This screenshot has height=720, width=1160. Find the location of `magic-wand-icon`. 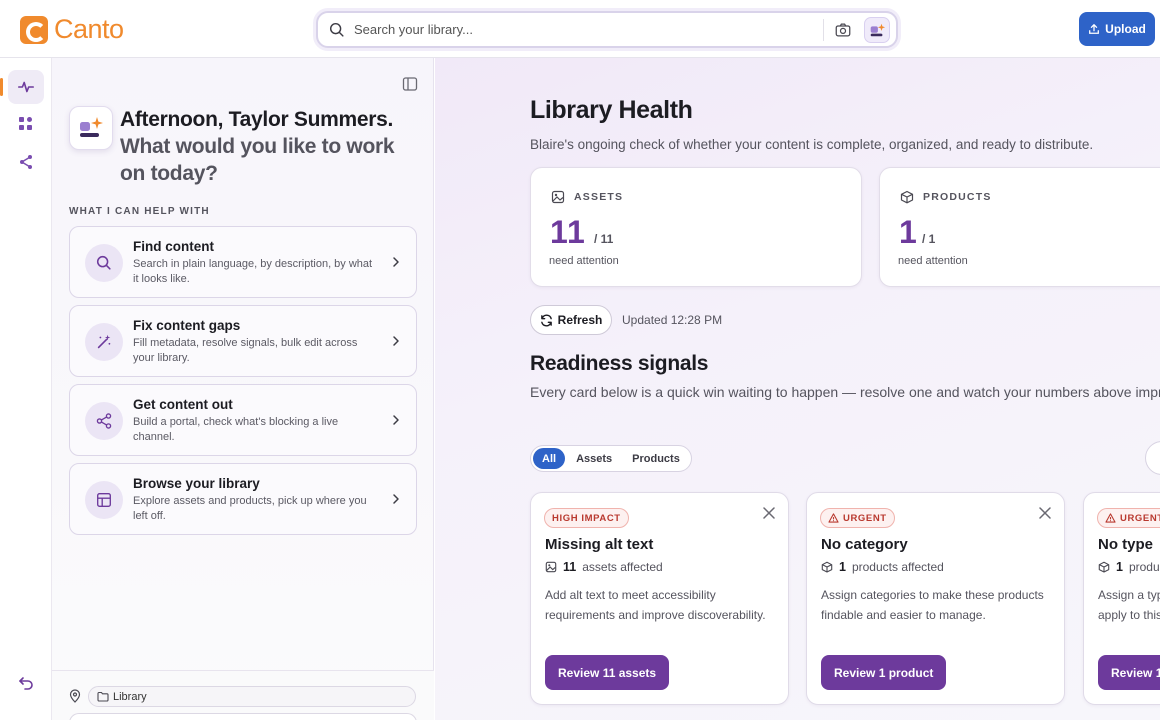

magic-wand-icon is located at coordinates (104, 341).